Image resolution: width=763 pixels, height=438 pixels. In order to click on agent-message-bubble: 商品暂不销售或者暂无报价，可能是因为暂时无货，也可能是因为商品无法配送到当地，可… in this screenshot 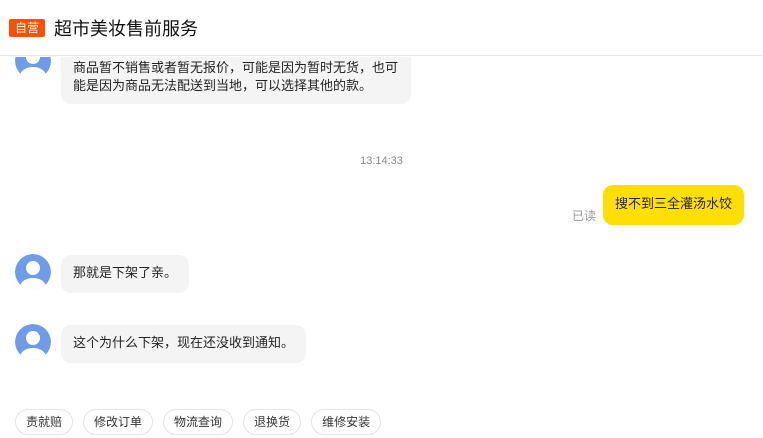, I will do `click(236, 80)`.